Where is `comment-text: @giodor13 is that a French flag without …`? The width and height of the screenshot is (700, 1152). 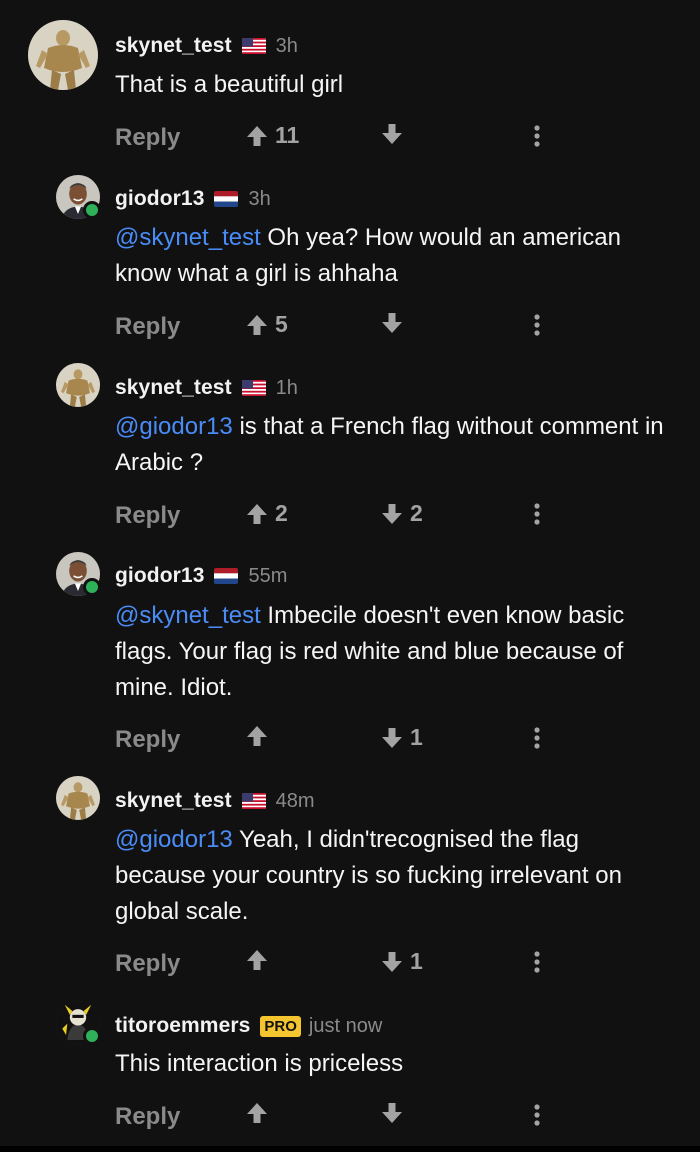
comment-text: @giodor13 is that a French flag without … is located at coordinates (395, 445).